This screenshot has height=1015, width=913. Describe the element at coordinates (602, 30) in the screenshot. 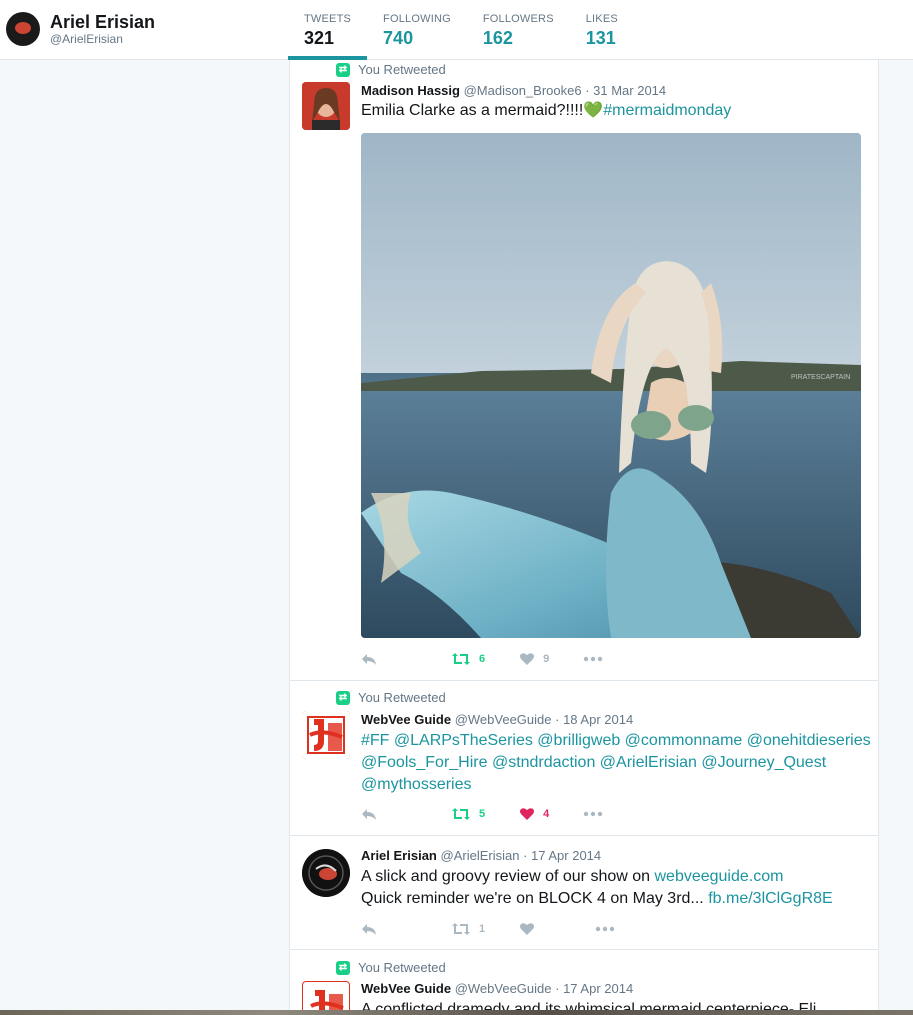

I see `stat-likes: LIKES 131` at that location.